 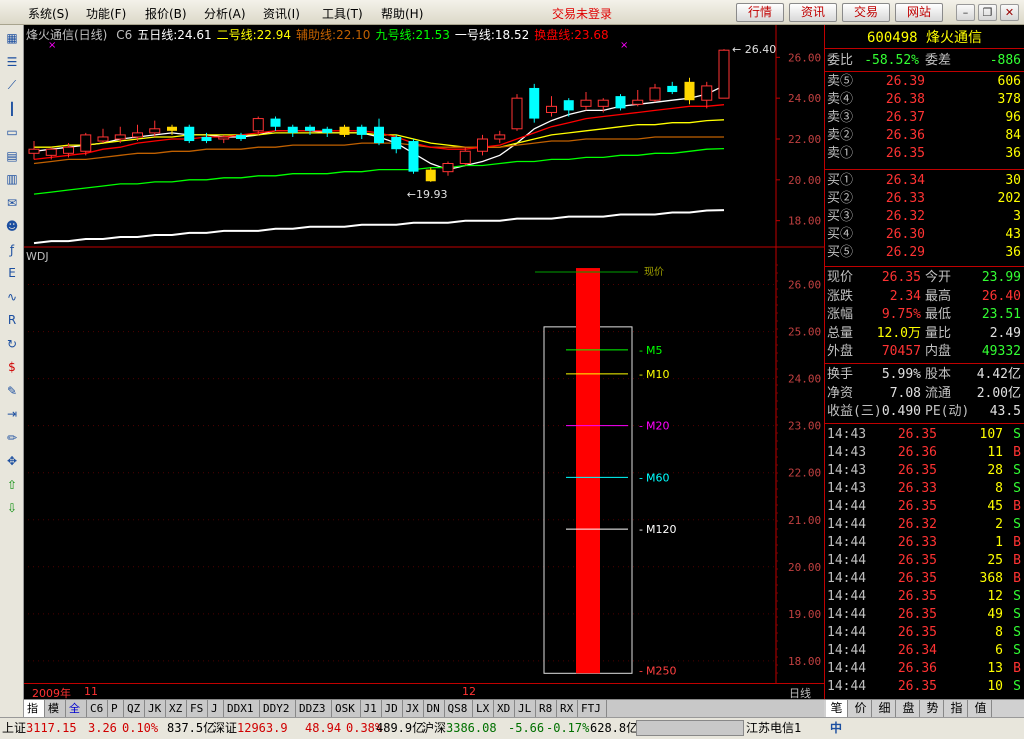 I want to click on indicator-tab: DDY2, so click(x=278, y=708).